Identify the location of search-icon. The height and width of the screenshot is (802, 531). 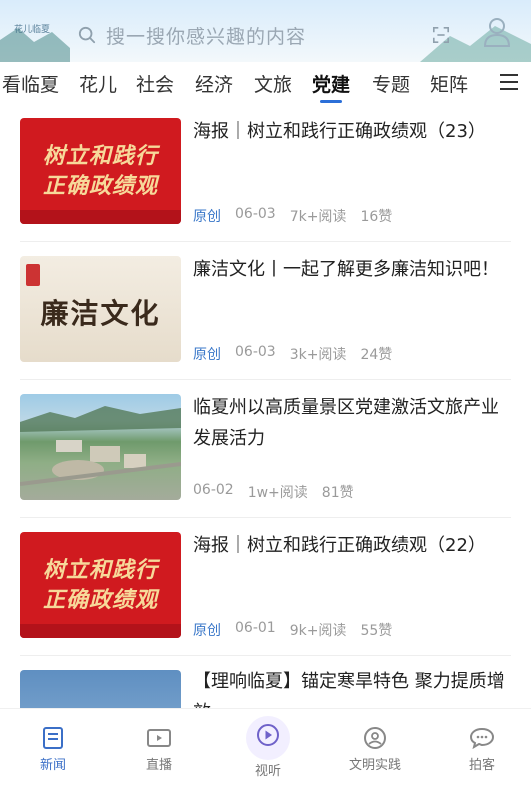
(87, 35).